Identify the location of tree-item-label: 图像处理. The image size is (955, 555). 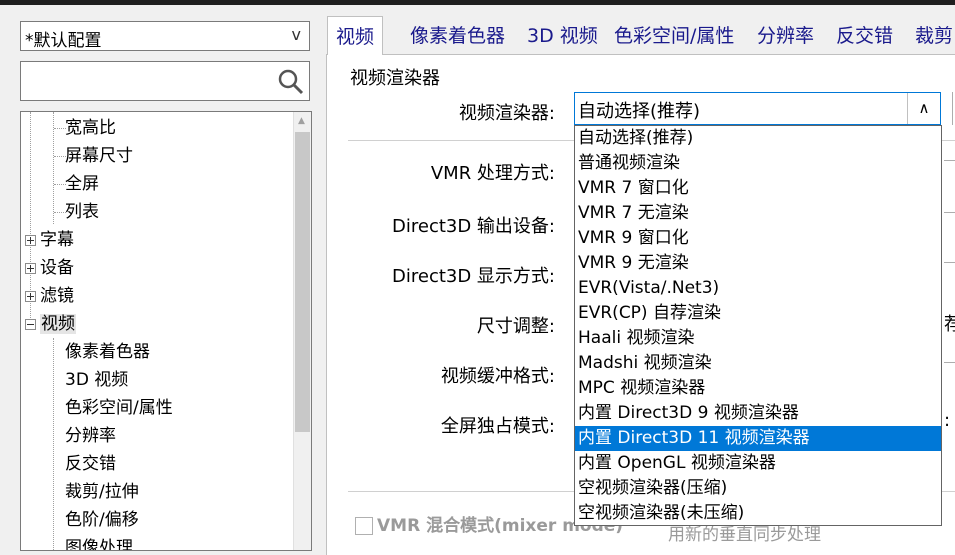
(99, 544).